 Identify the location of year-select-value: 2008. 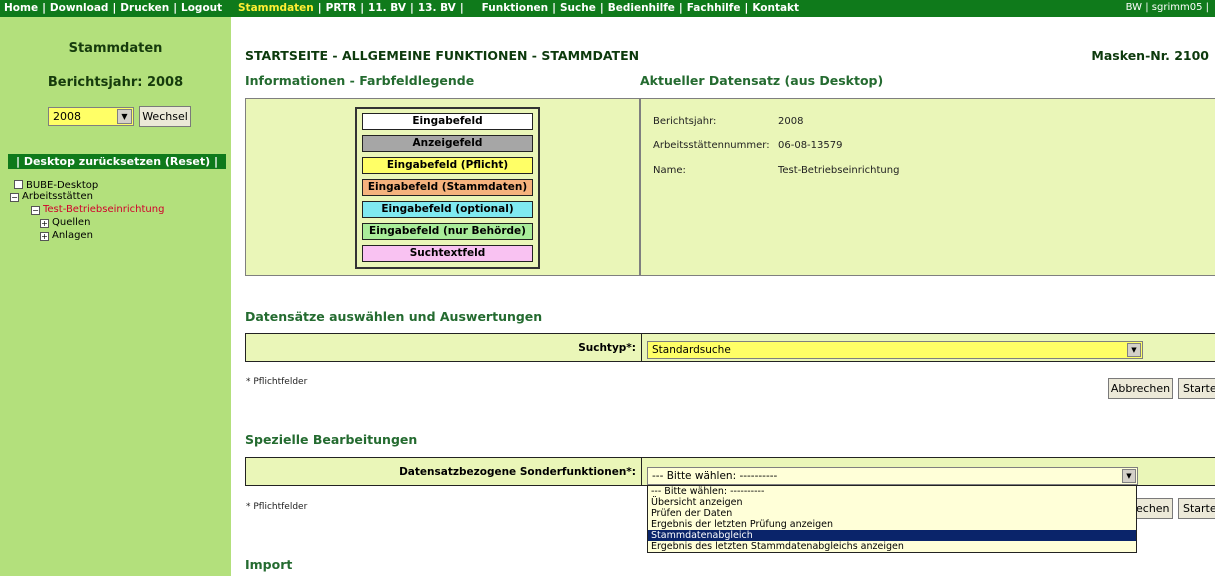
(67, 116).